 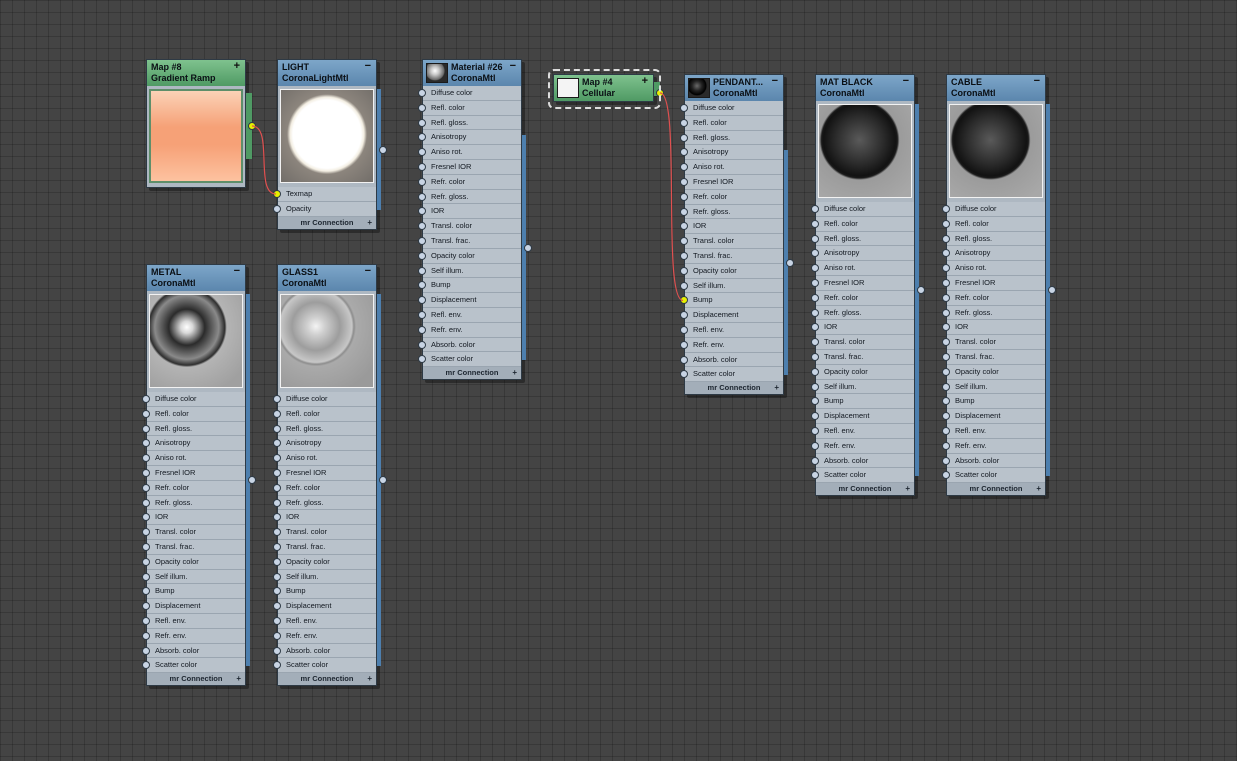 What do you see at coordinates (327, 278) in the screenshot?
I see `node-header: GLASS1 CoronaMtl −` at bounding box center [327, 278].